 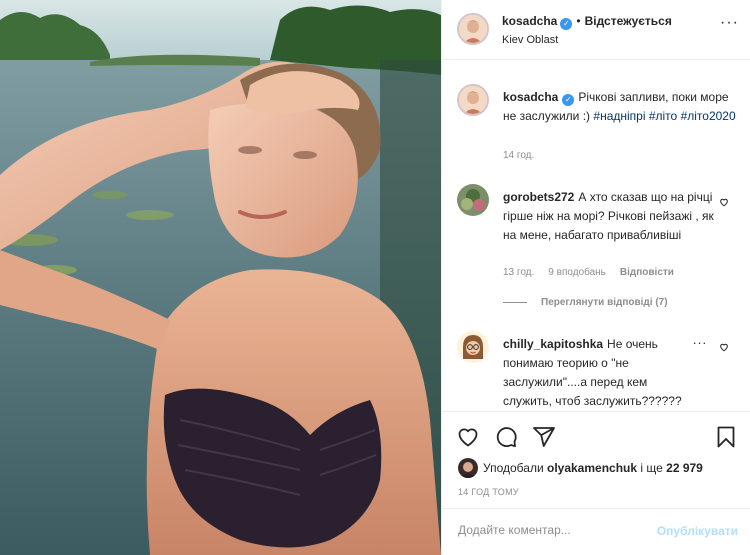 What do you see at coordinates (468, 468) in the screenshot?
I see `liker-avatar` at bounding box center [468, 468].